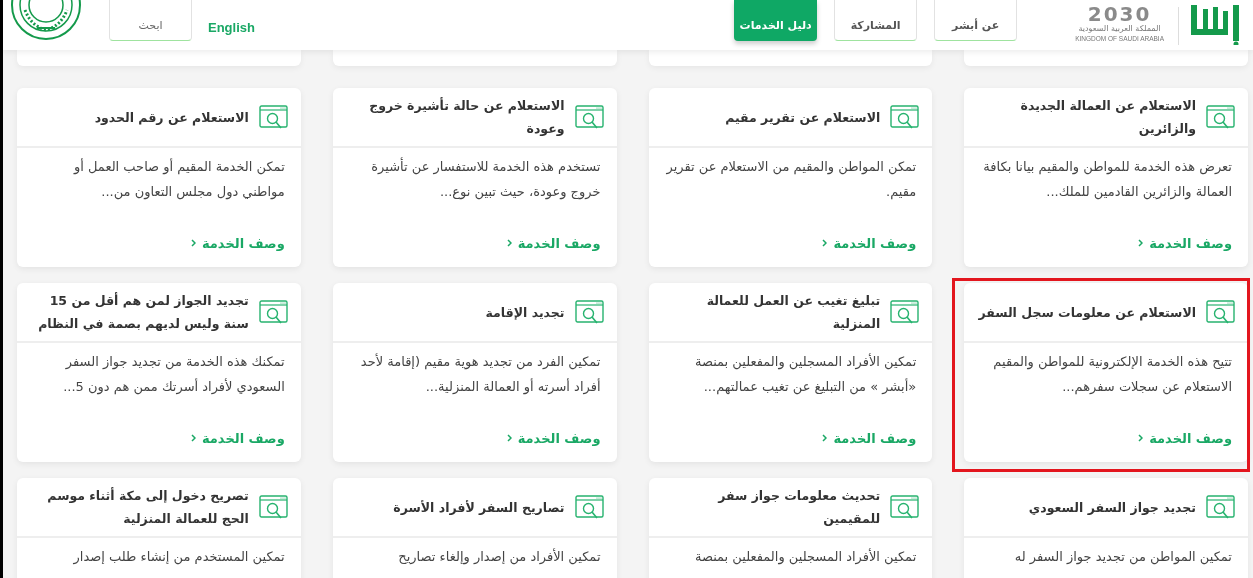  What do you see at coordinates (178, 557) in the screenshot?
I see `card-description: تمكين المستخدم من إنشاء طلب إصدار` at bounding box center [178, 557].